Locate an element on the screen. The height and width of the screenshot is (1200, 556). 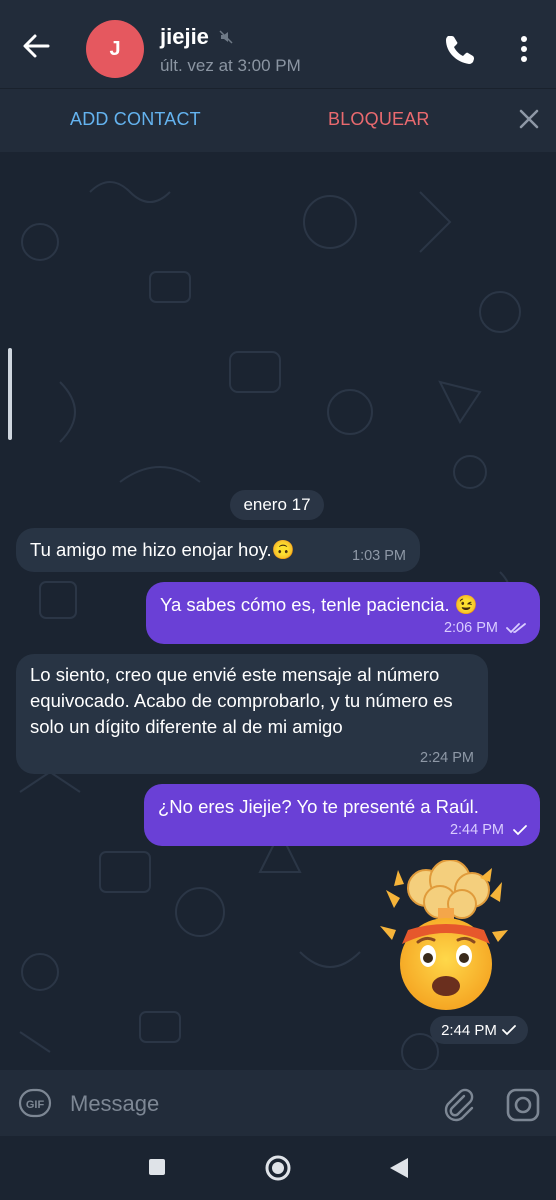
message-text: Tu amigo me hizo enojar hoy.🙃 is located at coordinates (162, 549).